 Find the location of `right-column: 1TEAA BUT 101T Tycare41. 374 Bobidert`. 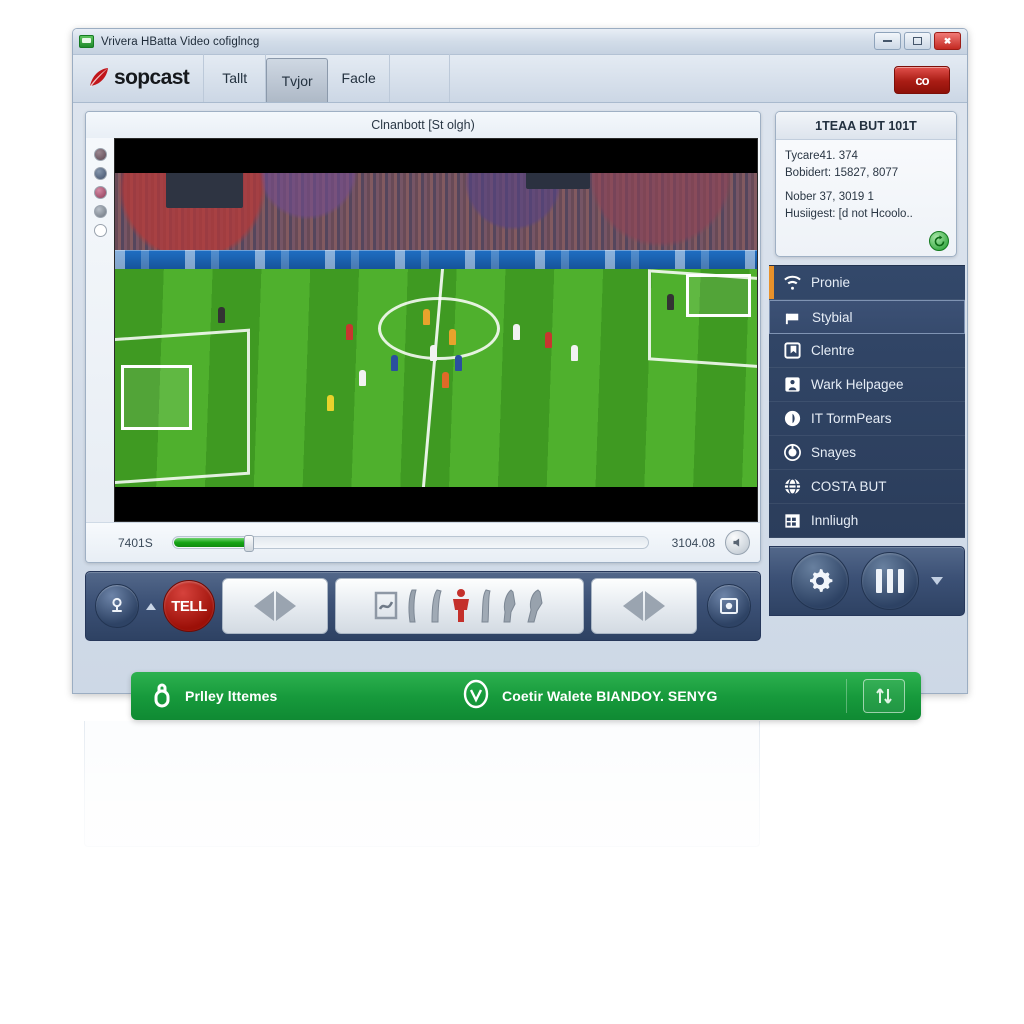

right-column: 1TEAA BUT 101T Tycare41. 374 Bobidert is located at coordinates (868, 398).